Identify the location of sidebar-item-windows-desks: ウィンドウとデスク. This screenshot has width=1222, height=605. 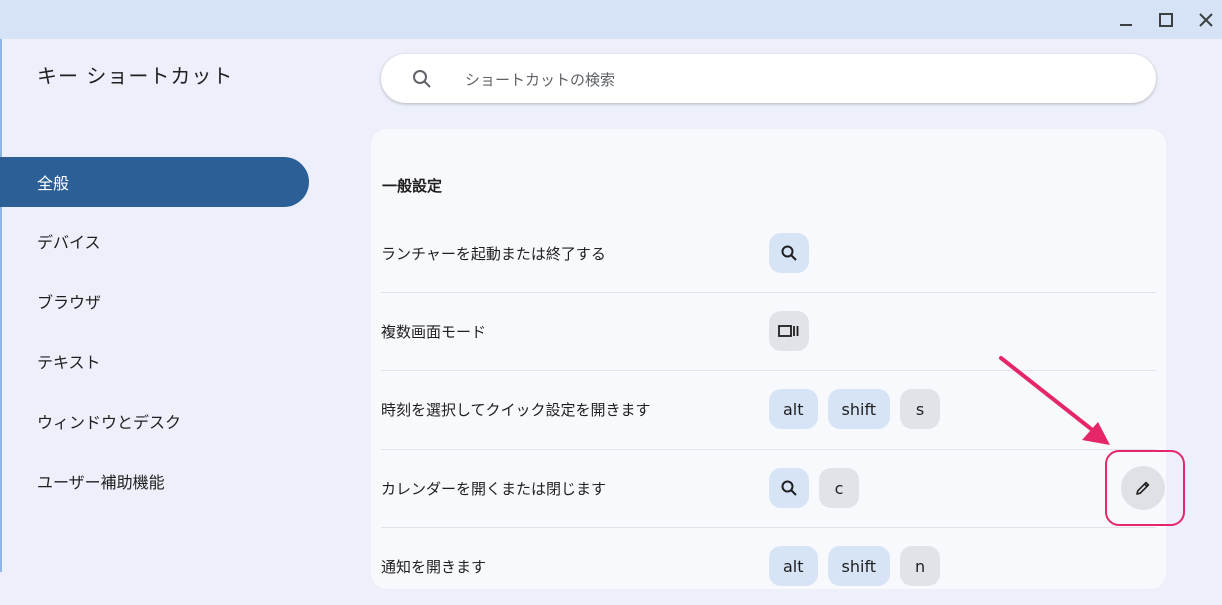
(154, 421).